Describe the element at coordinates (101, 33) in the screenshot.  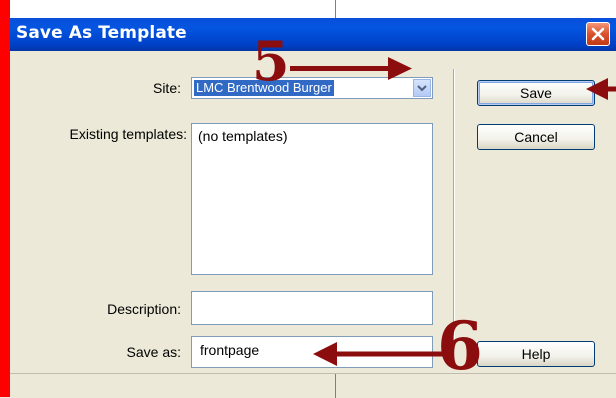
I see `dialog-title: Save As Template` at that location.